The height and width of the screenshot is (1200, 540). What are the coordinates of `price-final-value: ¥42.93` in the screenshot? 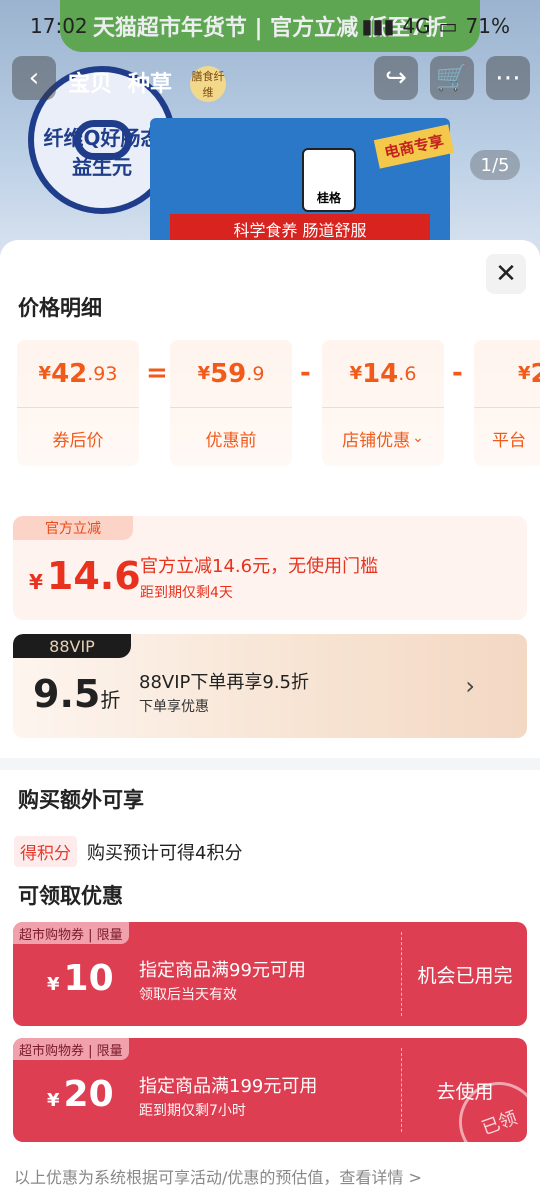 It's located at (78, 374).